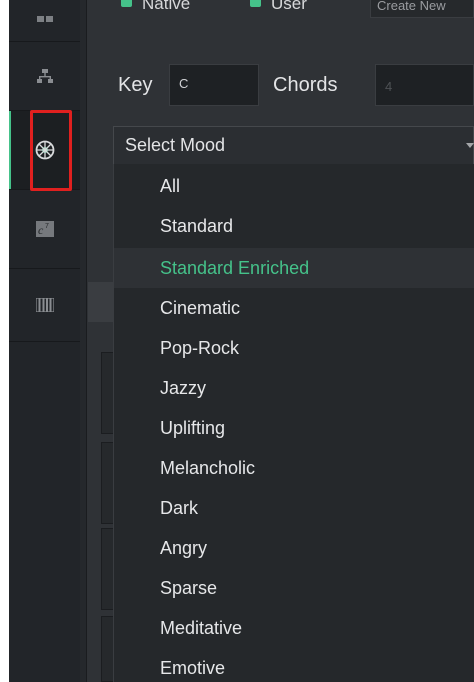 The image size is (474, 682). What do you see at coordinates (47, 226) in the screenshot?
I see `svg-text: 7` at bounding box center [47, 226].